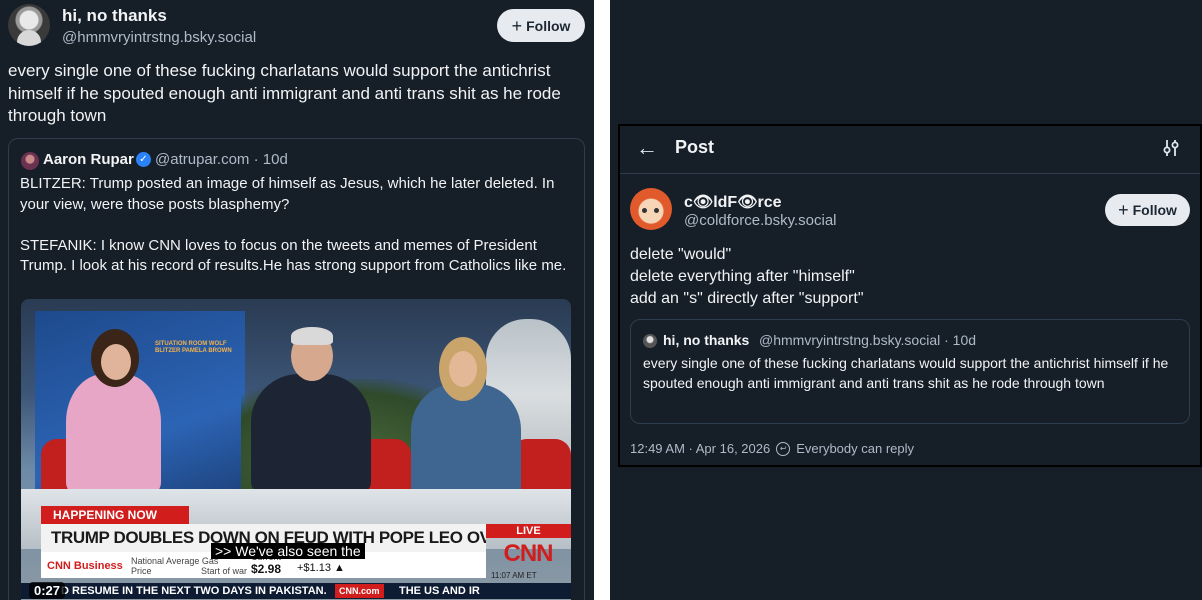 This screenshot has width=1202, height=600. What do you see at coordinates (647, 148) in the screenshot?
I see `arrow-left-icon: ←` at bounding box center [647, 148].